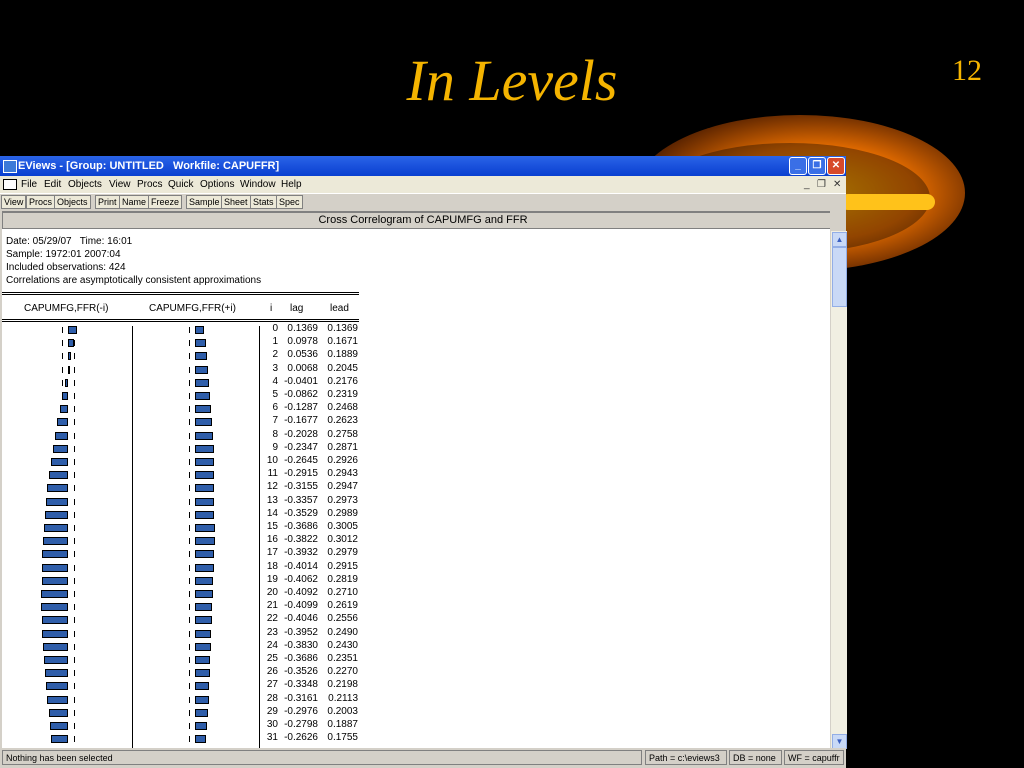  I want to click on lag-value-cell: -0.3526, so click(301, 672).